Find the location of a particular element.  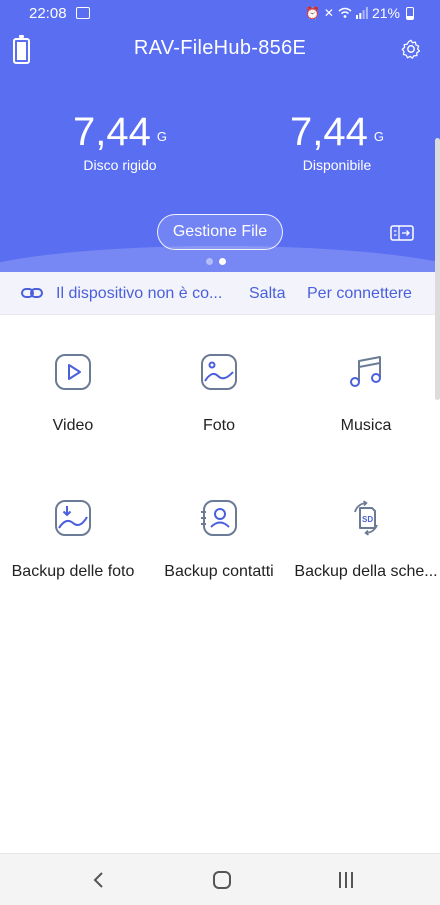

connect-button: Per connettere is located at coordinates (359, 294).